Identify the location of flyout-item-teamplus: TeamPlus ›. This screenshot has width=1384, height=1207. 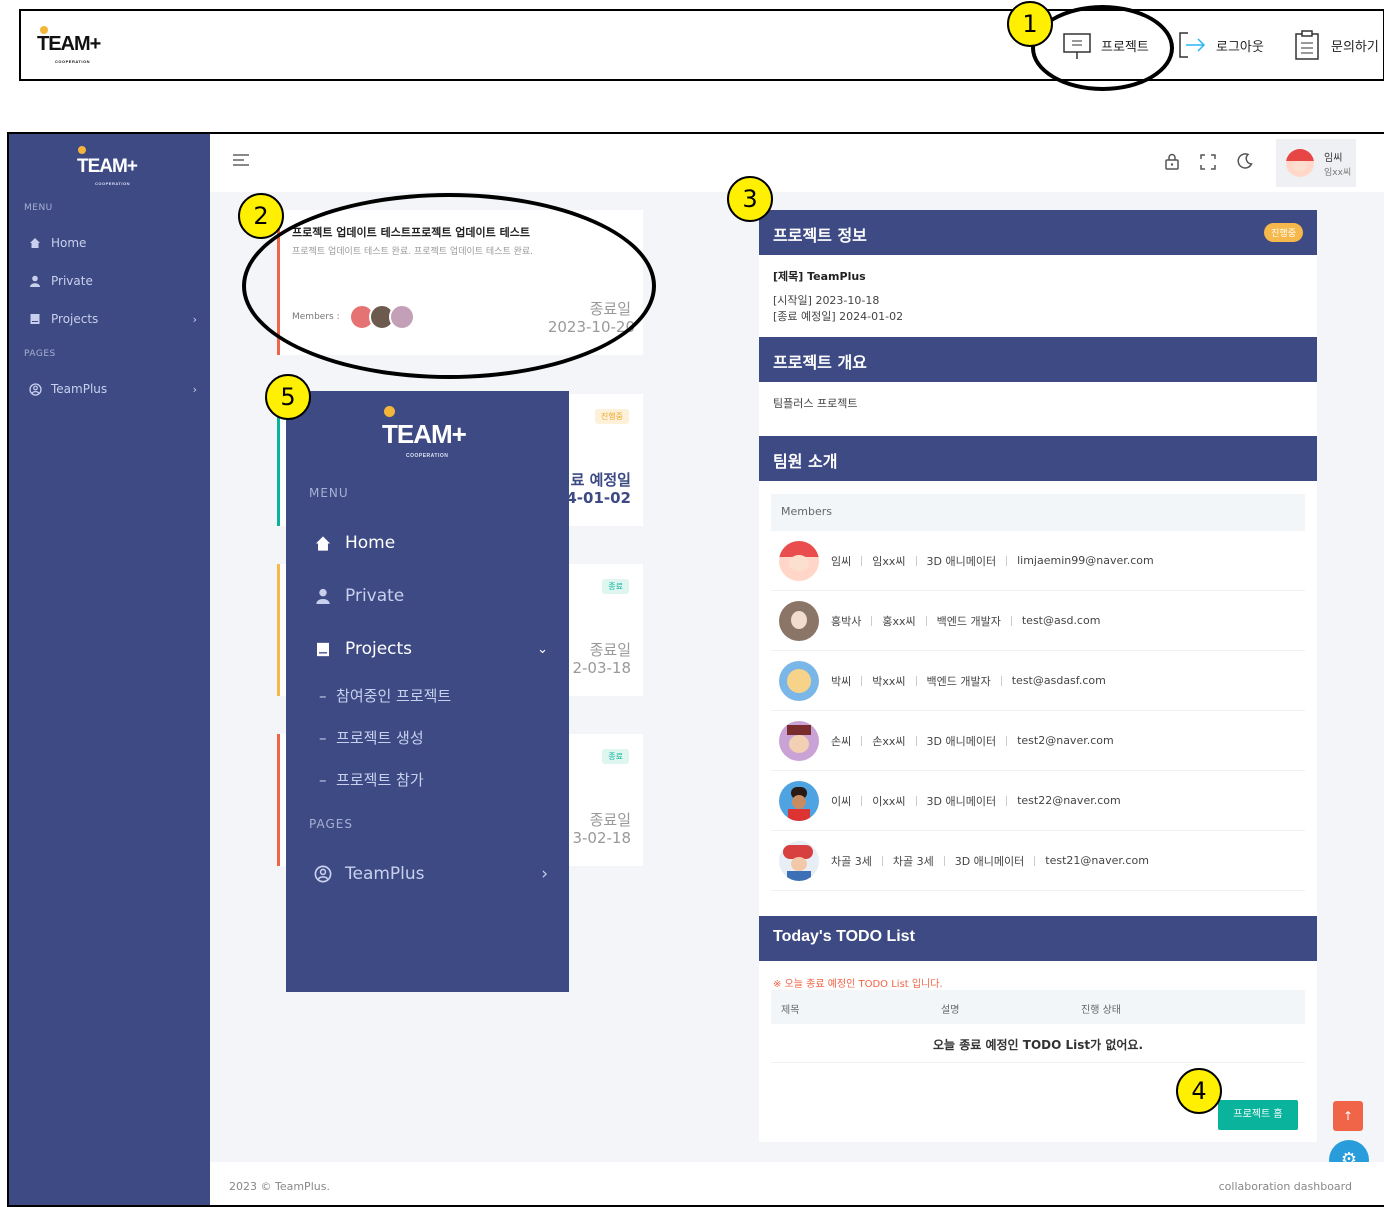
(430, 874).